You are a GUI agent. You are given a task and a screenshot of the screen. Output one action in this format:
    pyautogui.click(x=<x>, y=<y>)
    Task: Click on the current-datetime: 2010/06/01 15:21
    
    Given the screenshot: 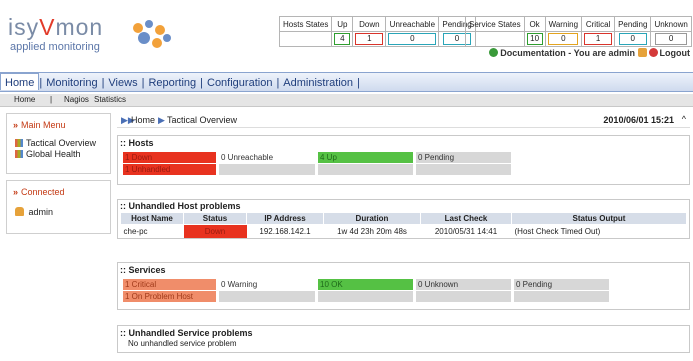 What is the action you would take?
    pyautogui.click(x=638, y=120)
    